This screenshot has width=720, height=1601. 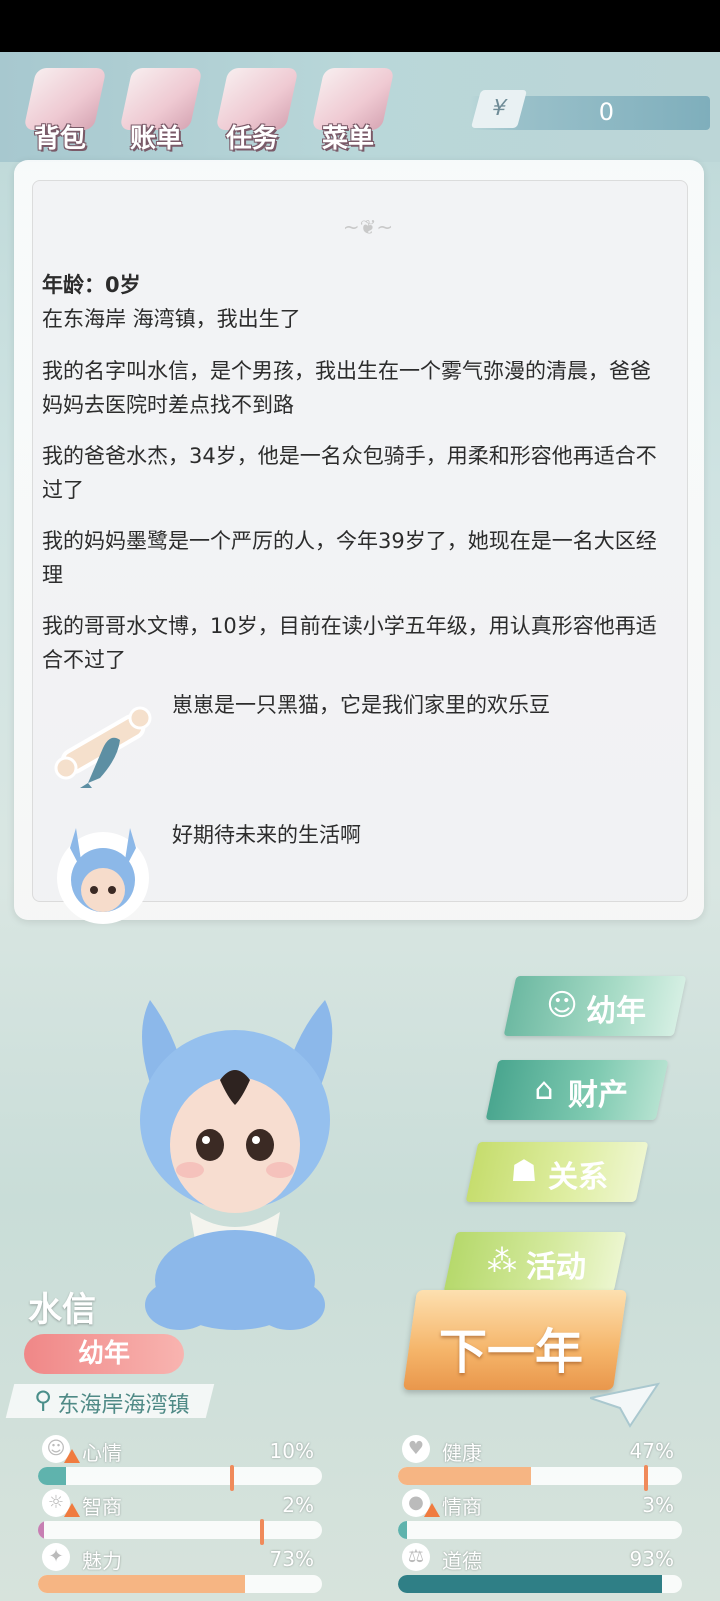 What do you see at coordinates (539, 1568) in the screenshot?
I see `stat-morality: ⚖ 道德 93%` at bounding box center [539, 1568].